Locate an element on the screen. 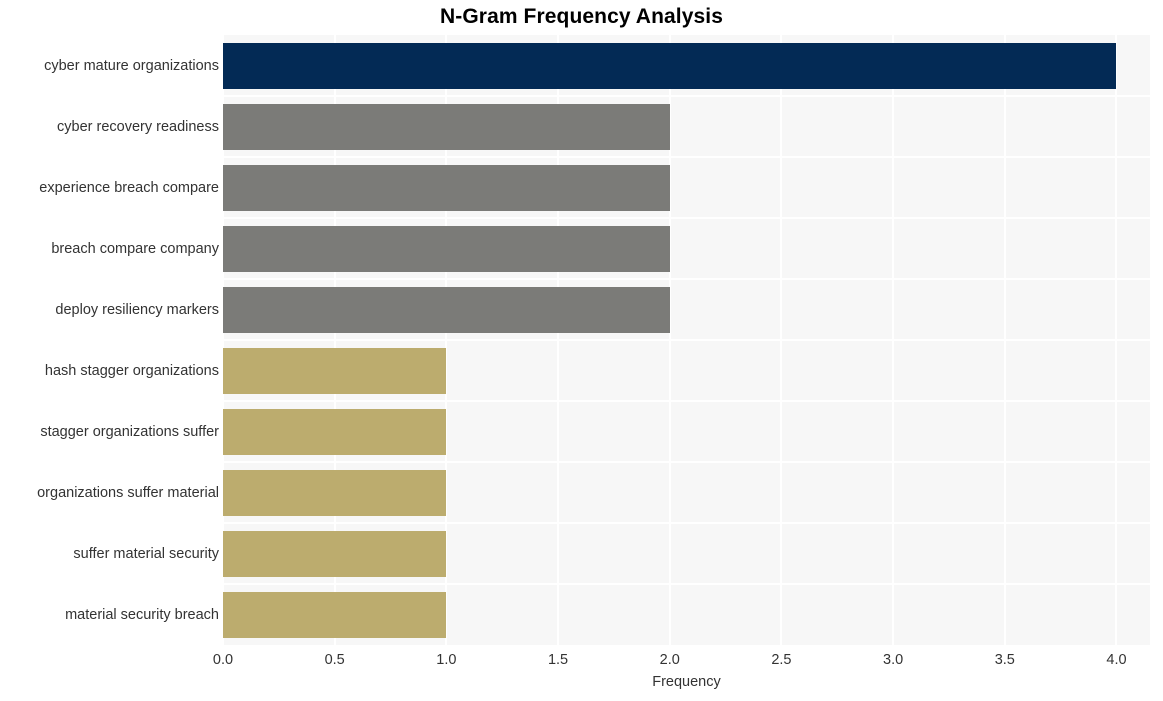  y-axis-tick-label: material security breach is located at coordinates (142, 614).